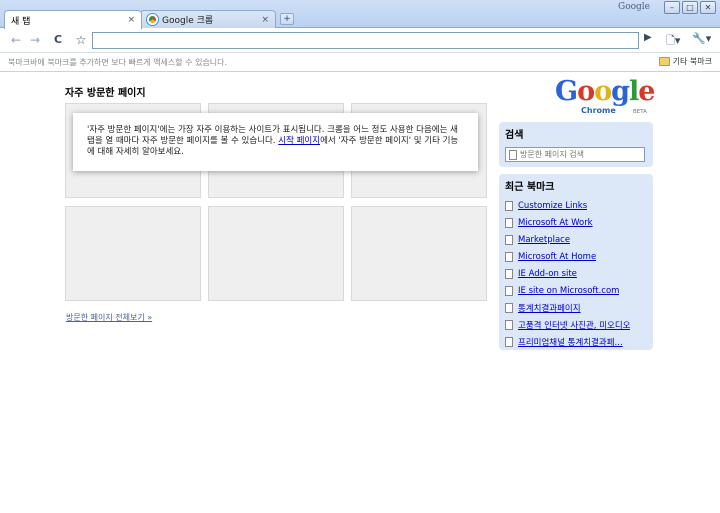 The height and width of the screenshot is (513, 720). I want to click on chrome-favicon-icon, so click(152, 19).